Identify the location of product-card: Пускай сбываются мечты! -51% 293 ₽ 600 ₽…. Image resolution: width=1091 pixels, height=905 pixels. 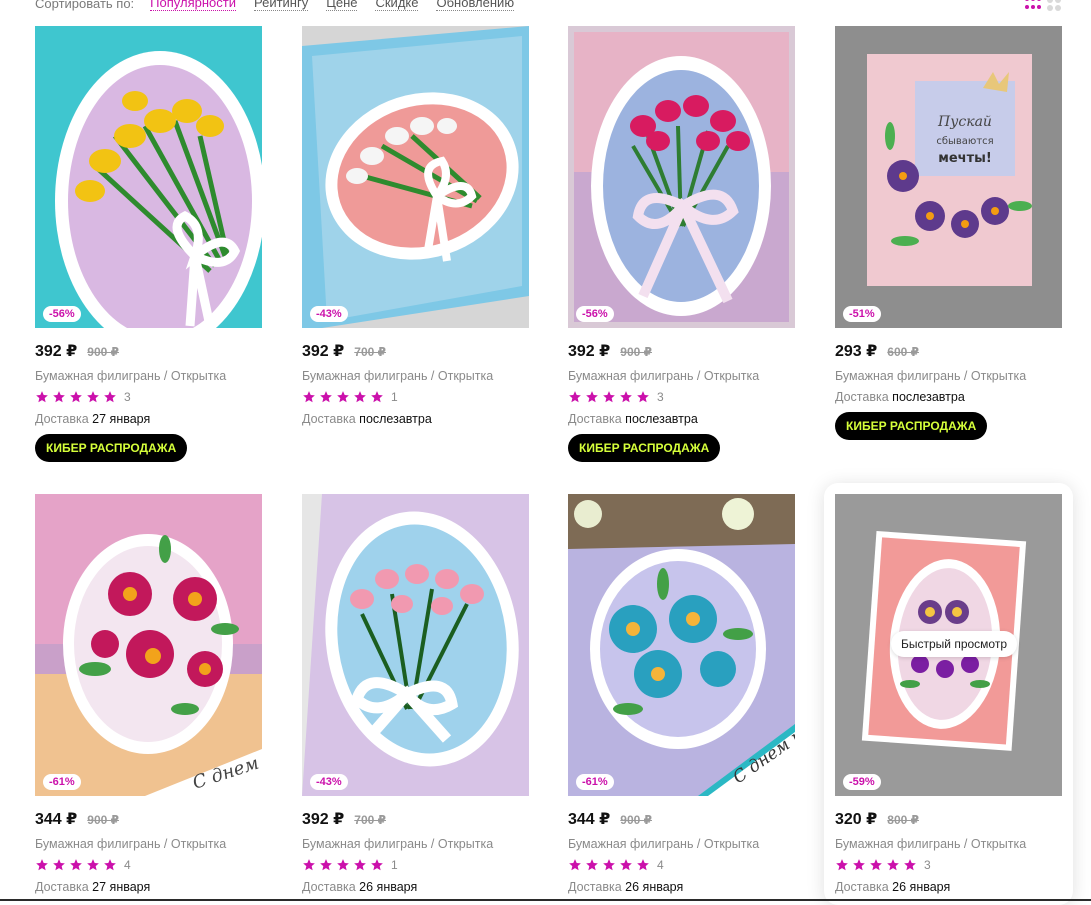
(948, 233).